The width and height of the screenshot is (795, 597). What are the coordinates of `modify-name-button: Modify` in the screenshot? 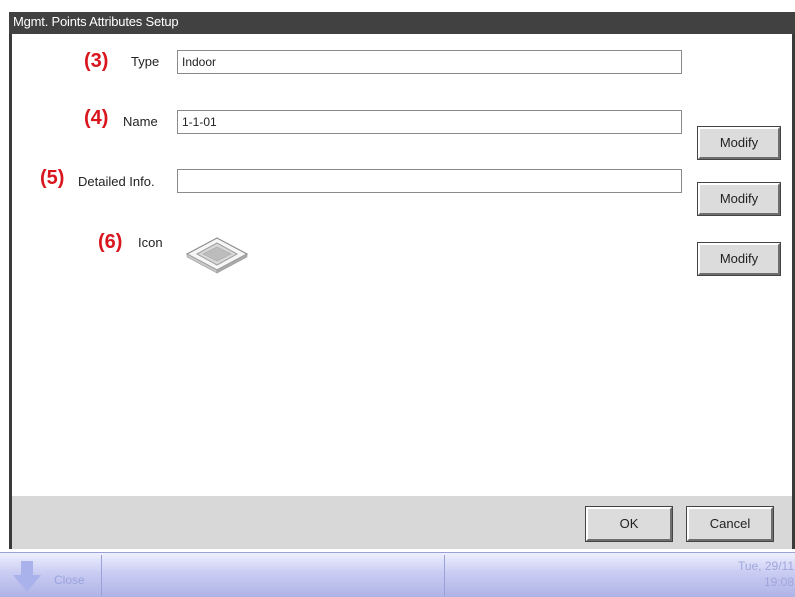 It's located at (739, 143).